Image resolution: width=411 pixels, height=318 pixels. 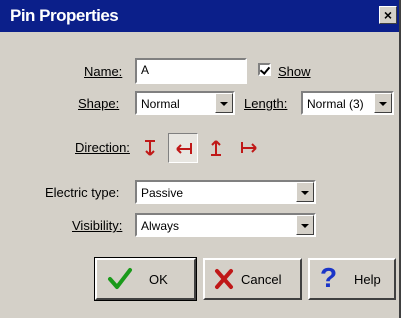 I want to click on electric-type-label-text: Electric type:, so click(x=82, y=192).